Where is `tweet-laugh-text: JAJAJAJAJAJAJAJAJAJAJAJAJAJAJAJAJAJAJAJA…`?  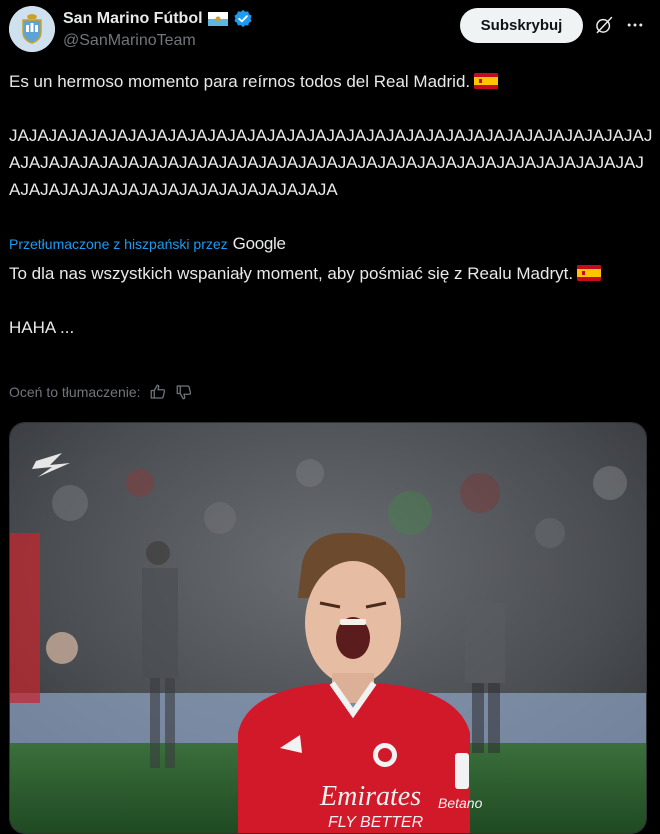 tweet-laugh-text: JAJAJAJAJAJAJAJAJAJAJAJAJAJAJAJAJAJAJAJA… is located at coordinates (331, 162).